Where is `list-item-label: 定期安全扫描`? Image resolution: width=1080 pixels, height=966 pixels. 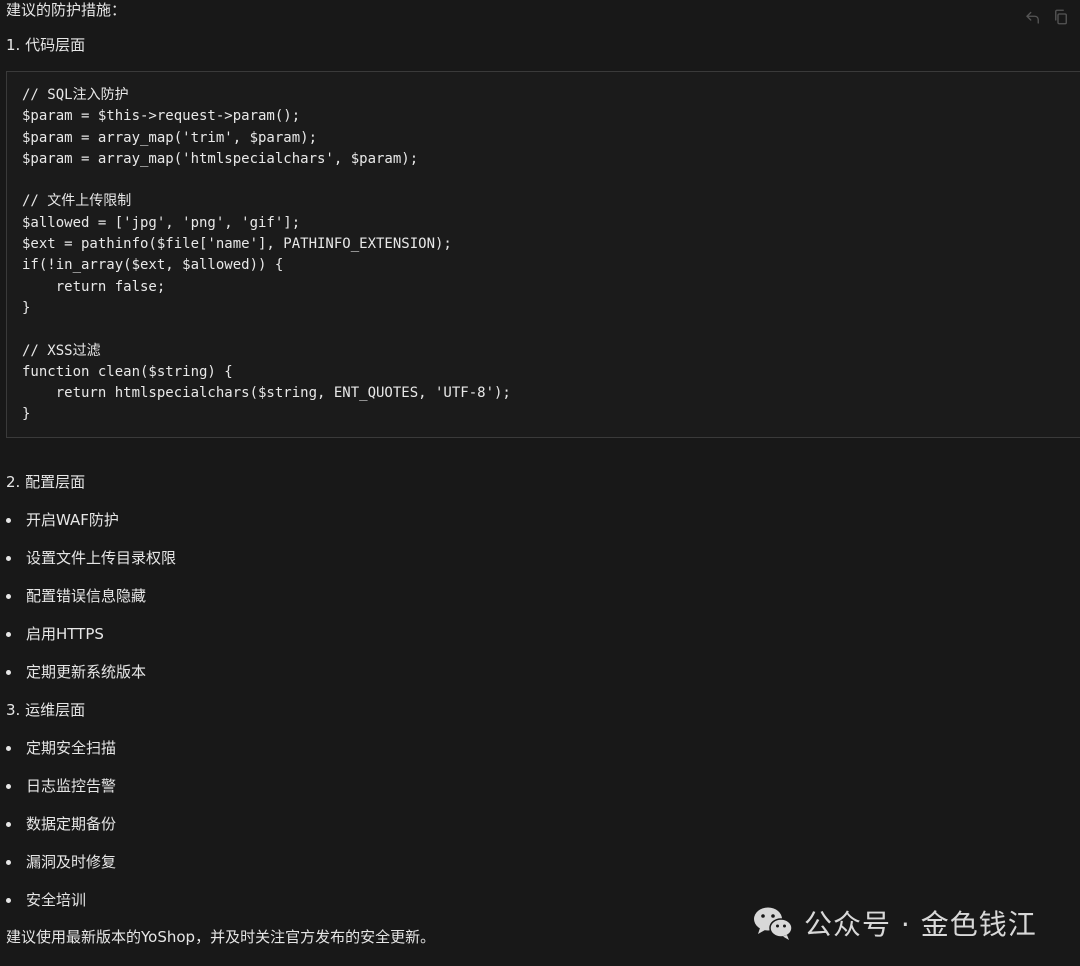
list-item-label: 定期安全扫描 is located at coordinates (71, 748).